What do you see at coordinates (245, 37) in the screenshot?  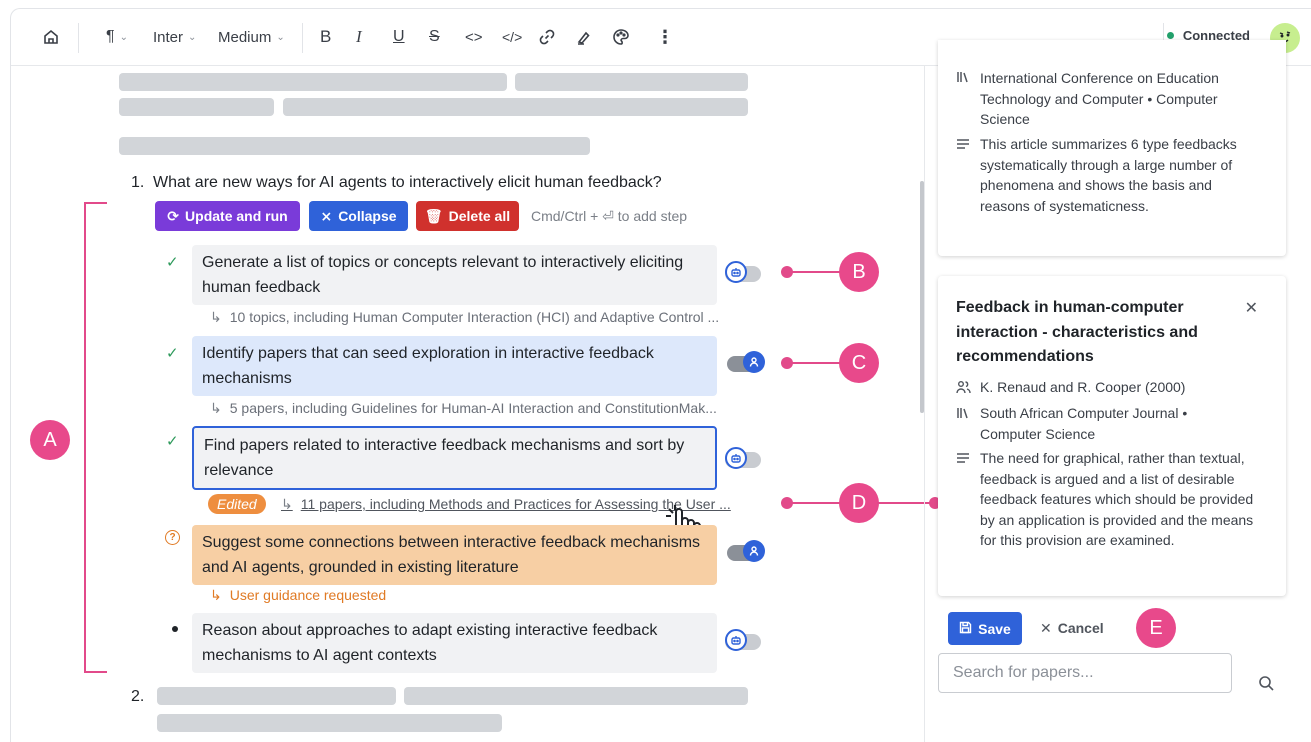 I see `font-weight-label: Medium` at bounding box center [245, 37].